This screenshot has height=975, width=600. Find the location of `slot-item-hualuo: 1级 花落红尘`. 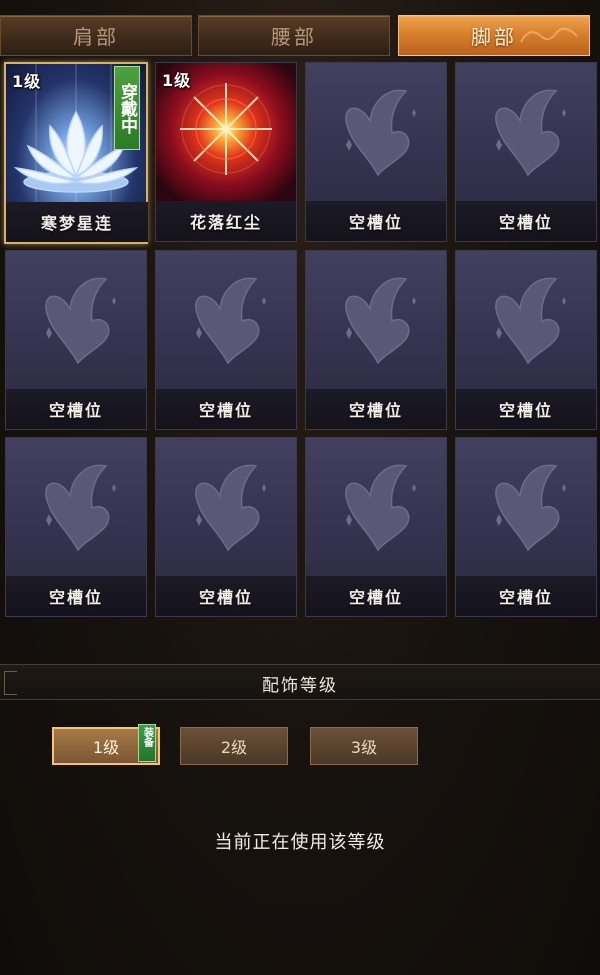

slot-item-hualuo: 1级 花落红尘 is located at coordinates (226, 152).